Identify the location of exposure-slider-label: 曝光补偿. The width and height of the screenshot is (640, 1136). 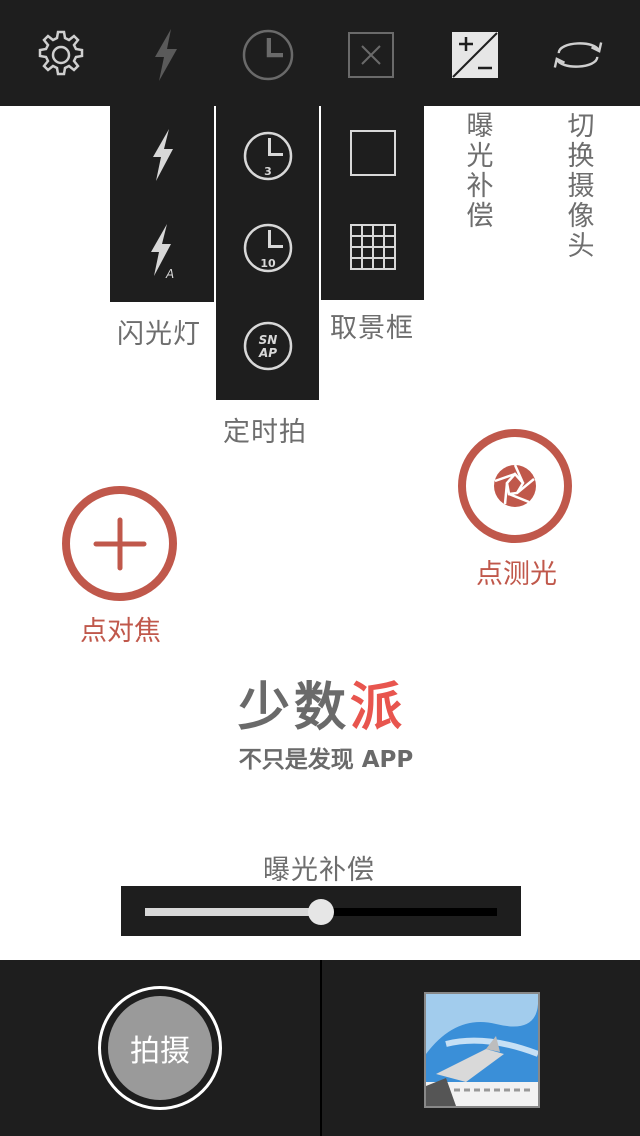
(319, 870).